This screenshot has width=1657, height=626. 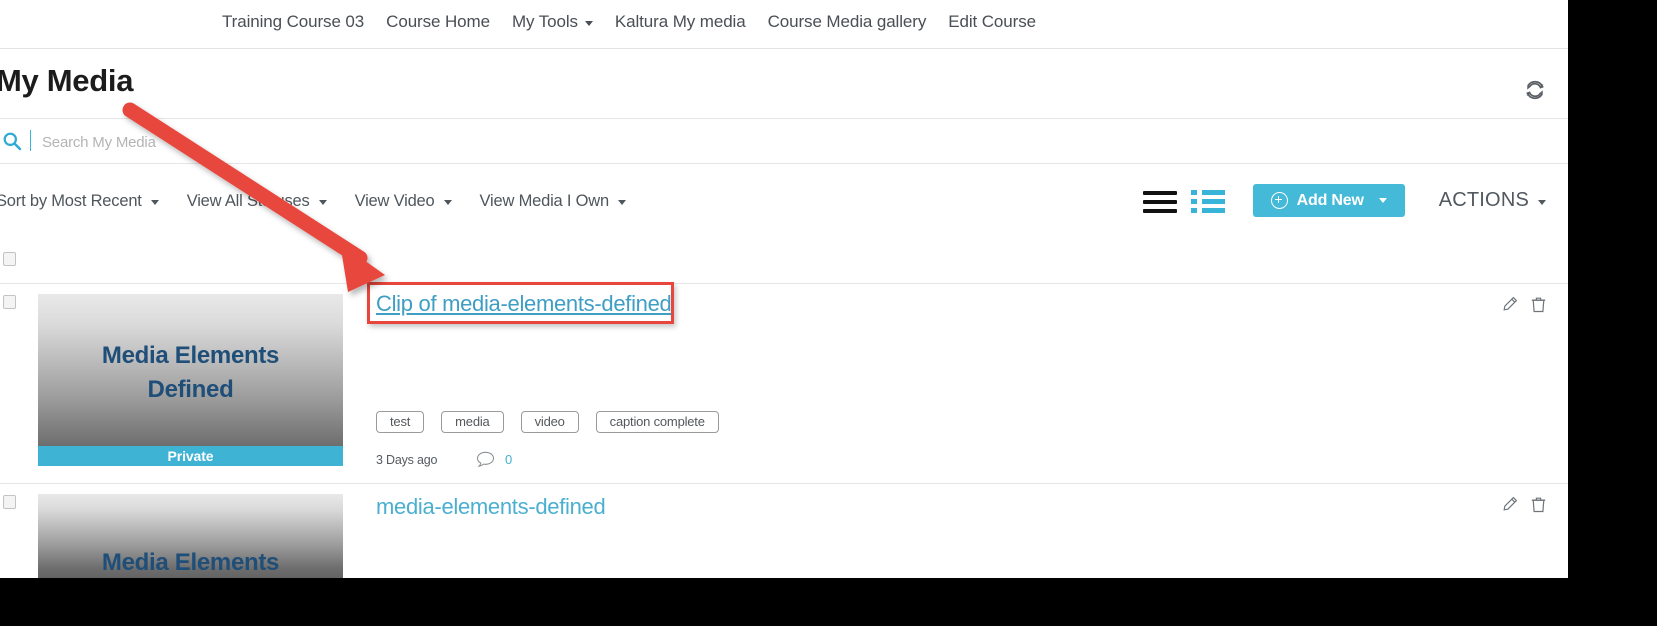 I want to click on search-input, so click(x=342, y=142).